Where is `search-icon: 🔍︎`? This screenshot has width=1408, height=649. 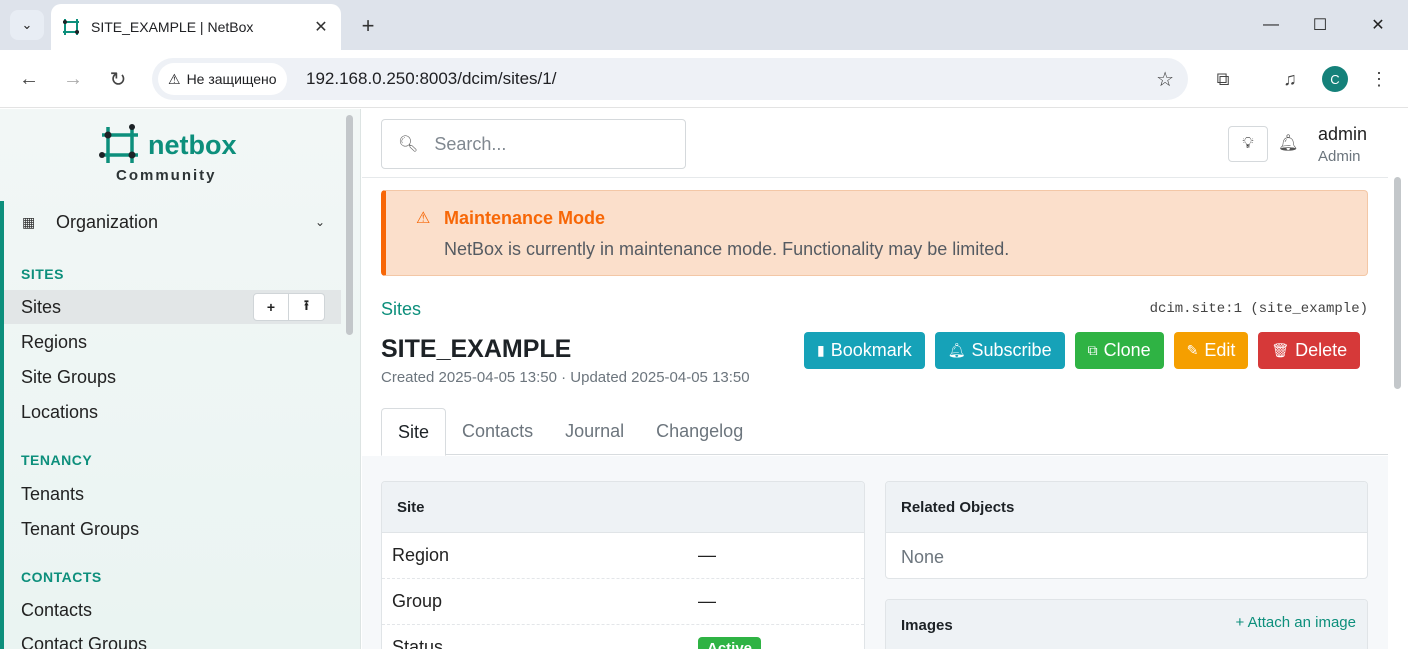
search-icon: 🔍︎ is located at coordinates (408, 144).